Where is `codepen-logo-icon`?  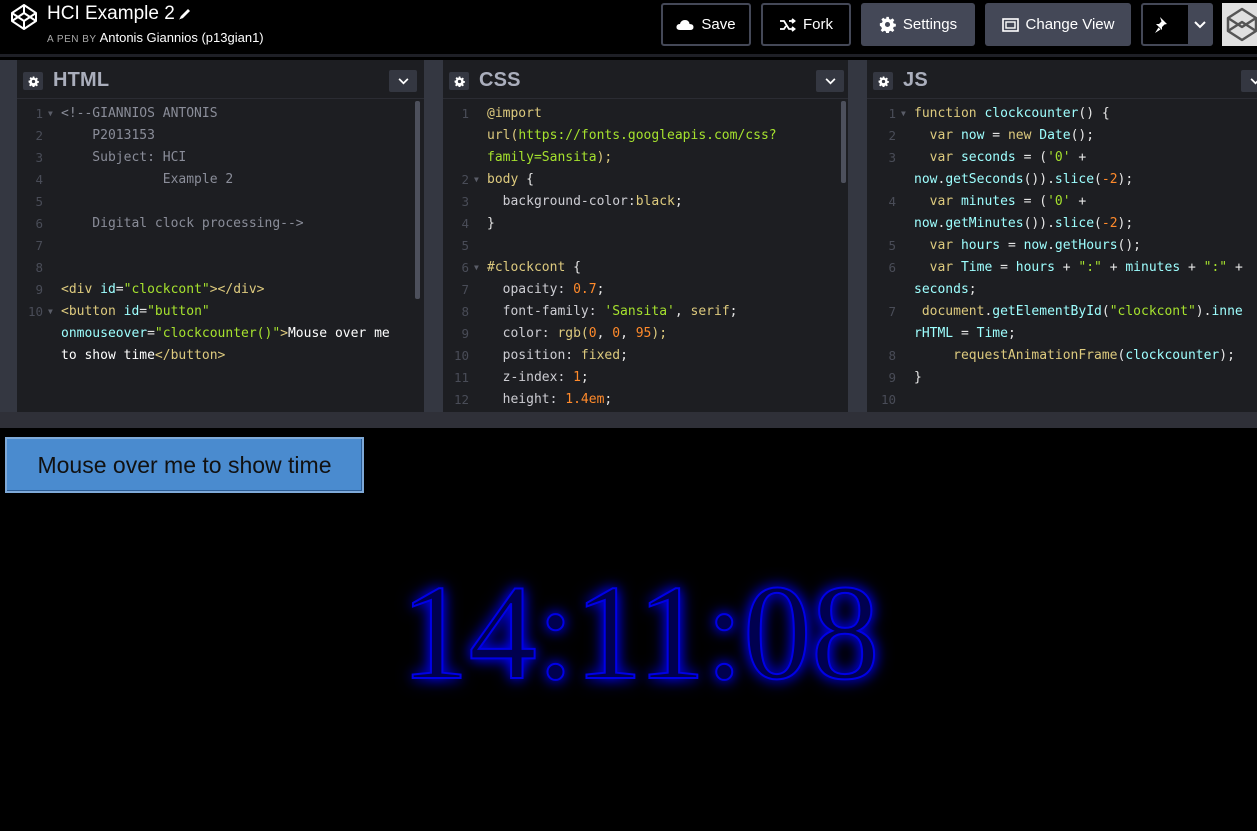
codepen-logo-icon is located at coordinates (24, 17).